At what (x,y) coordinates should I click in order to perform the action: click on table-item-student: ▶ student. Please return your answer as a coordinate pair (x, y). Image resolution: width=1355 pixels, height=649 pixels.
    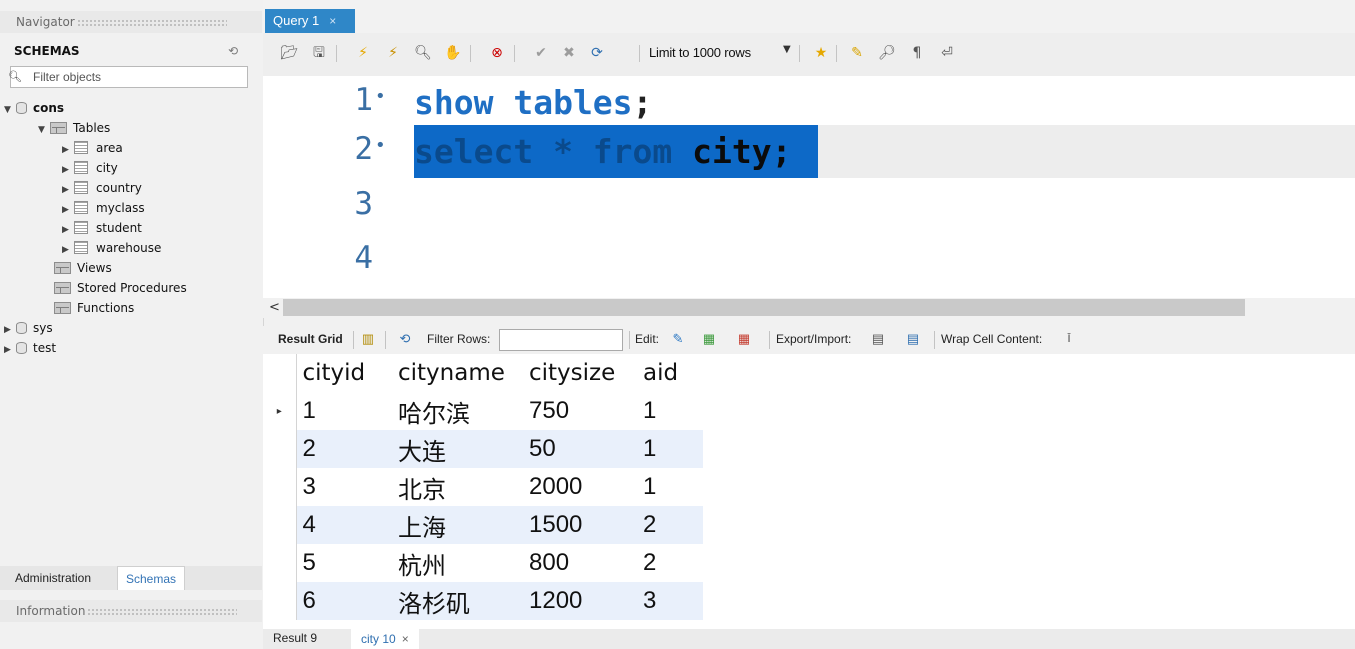
    Looking at the image, I should click on (102, 228).